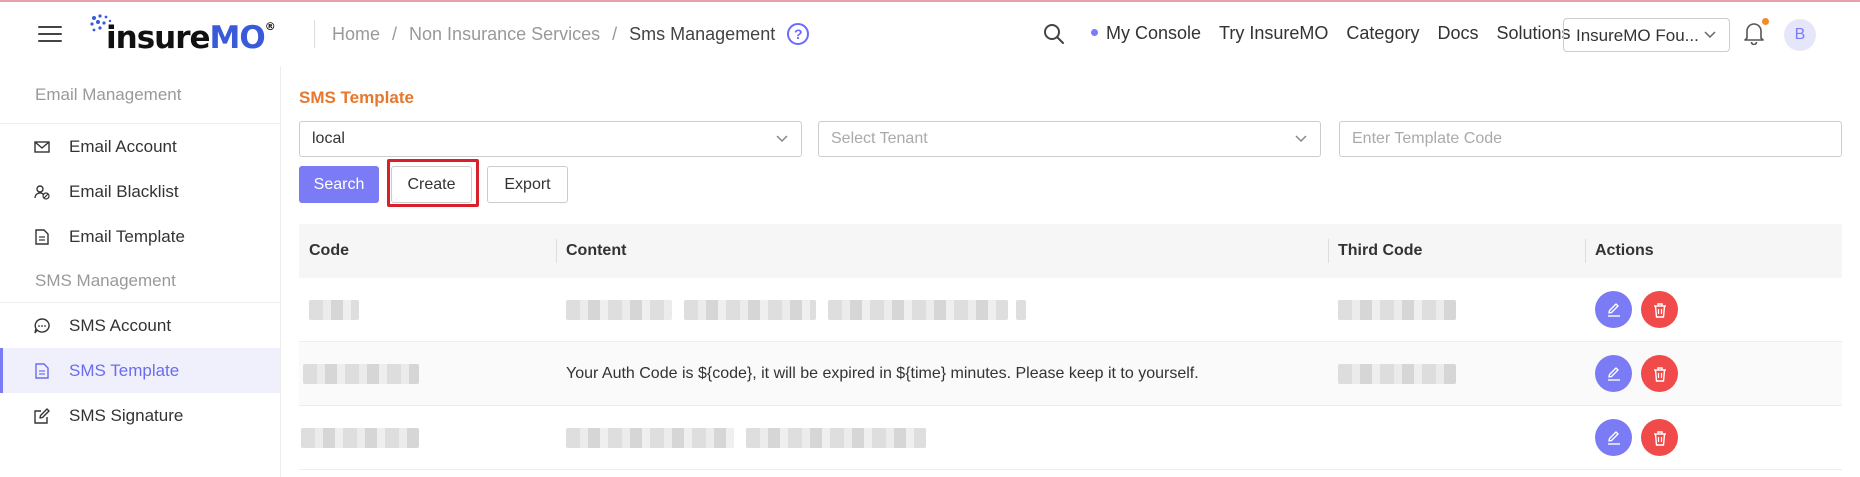 The image size is (1860, 477). I want to click on notification-dot, so click(1765, 21).